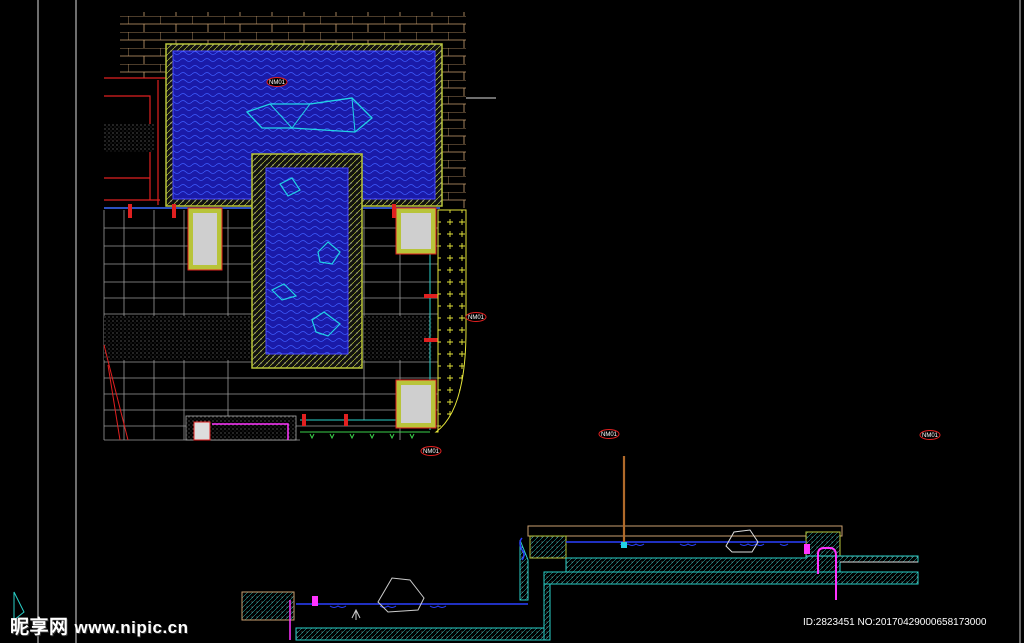 This screenshot has height=643, width=1024. What do you see at coordinates (365, 435) in the screenshot?
I see `green-drain-arrows` at bounding box center [365, 435].